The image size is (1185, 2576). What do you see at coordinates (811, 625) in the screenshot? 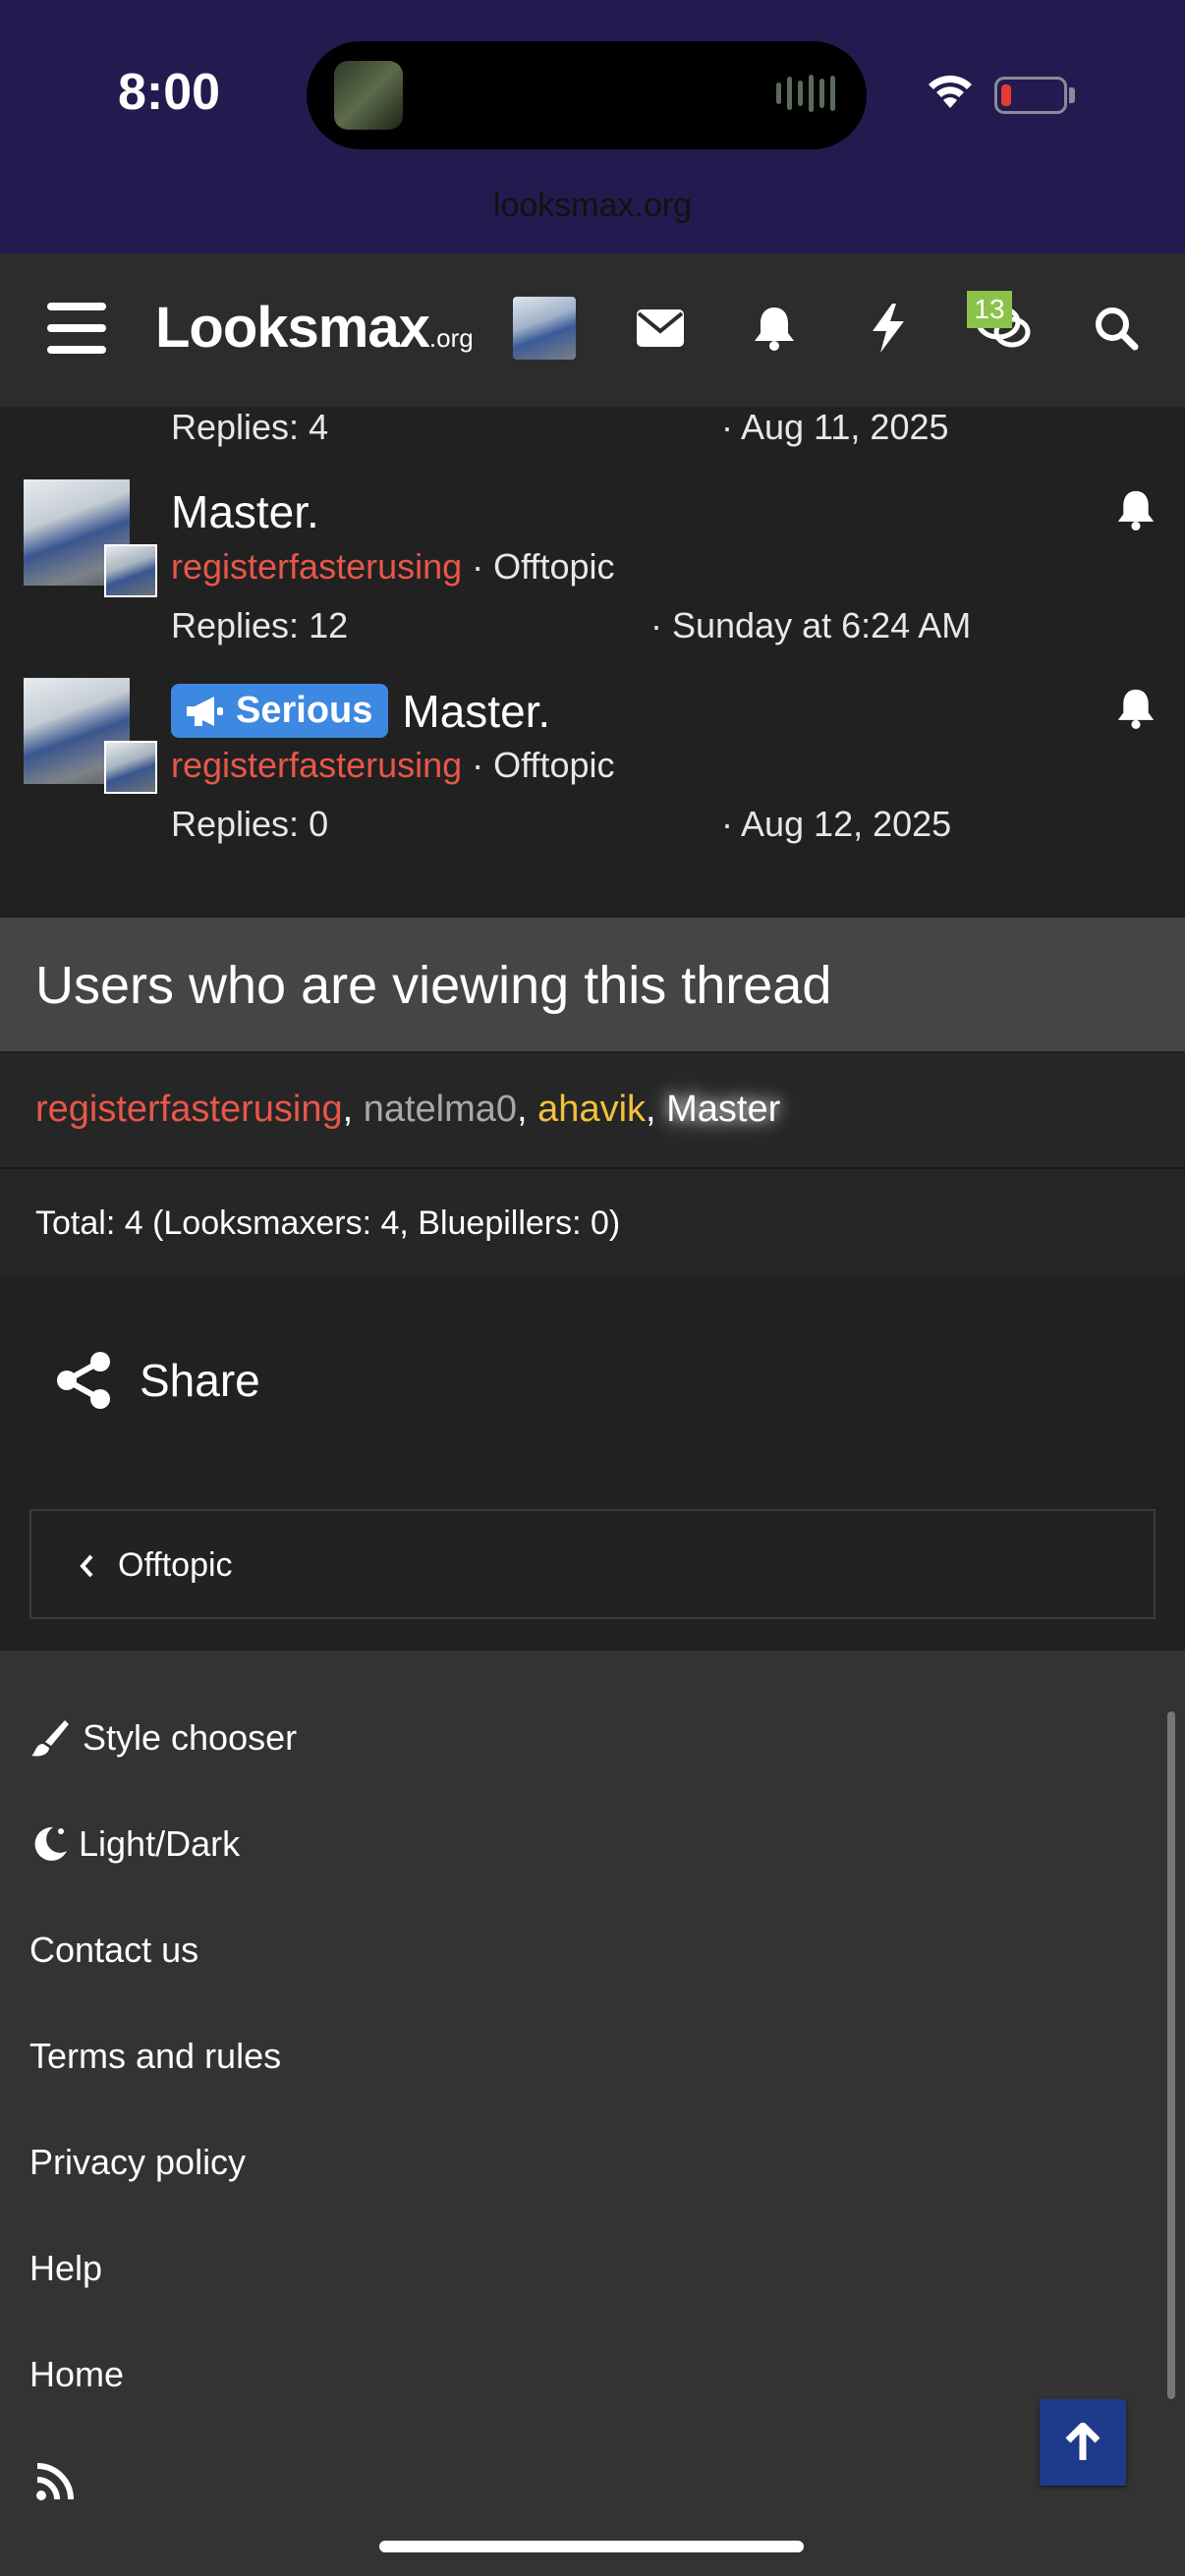
I see `thread-date: · Sunday at 6:24 AM` at bounding box center [811, 625].